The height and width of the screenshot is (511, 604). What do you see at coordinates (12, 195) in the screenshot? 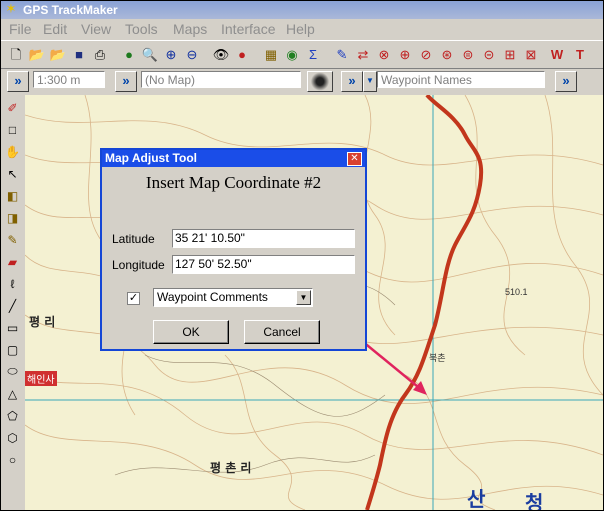
I see `layers-icon: ◧` at bounding box center [12, 195].